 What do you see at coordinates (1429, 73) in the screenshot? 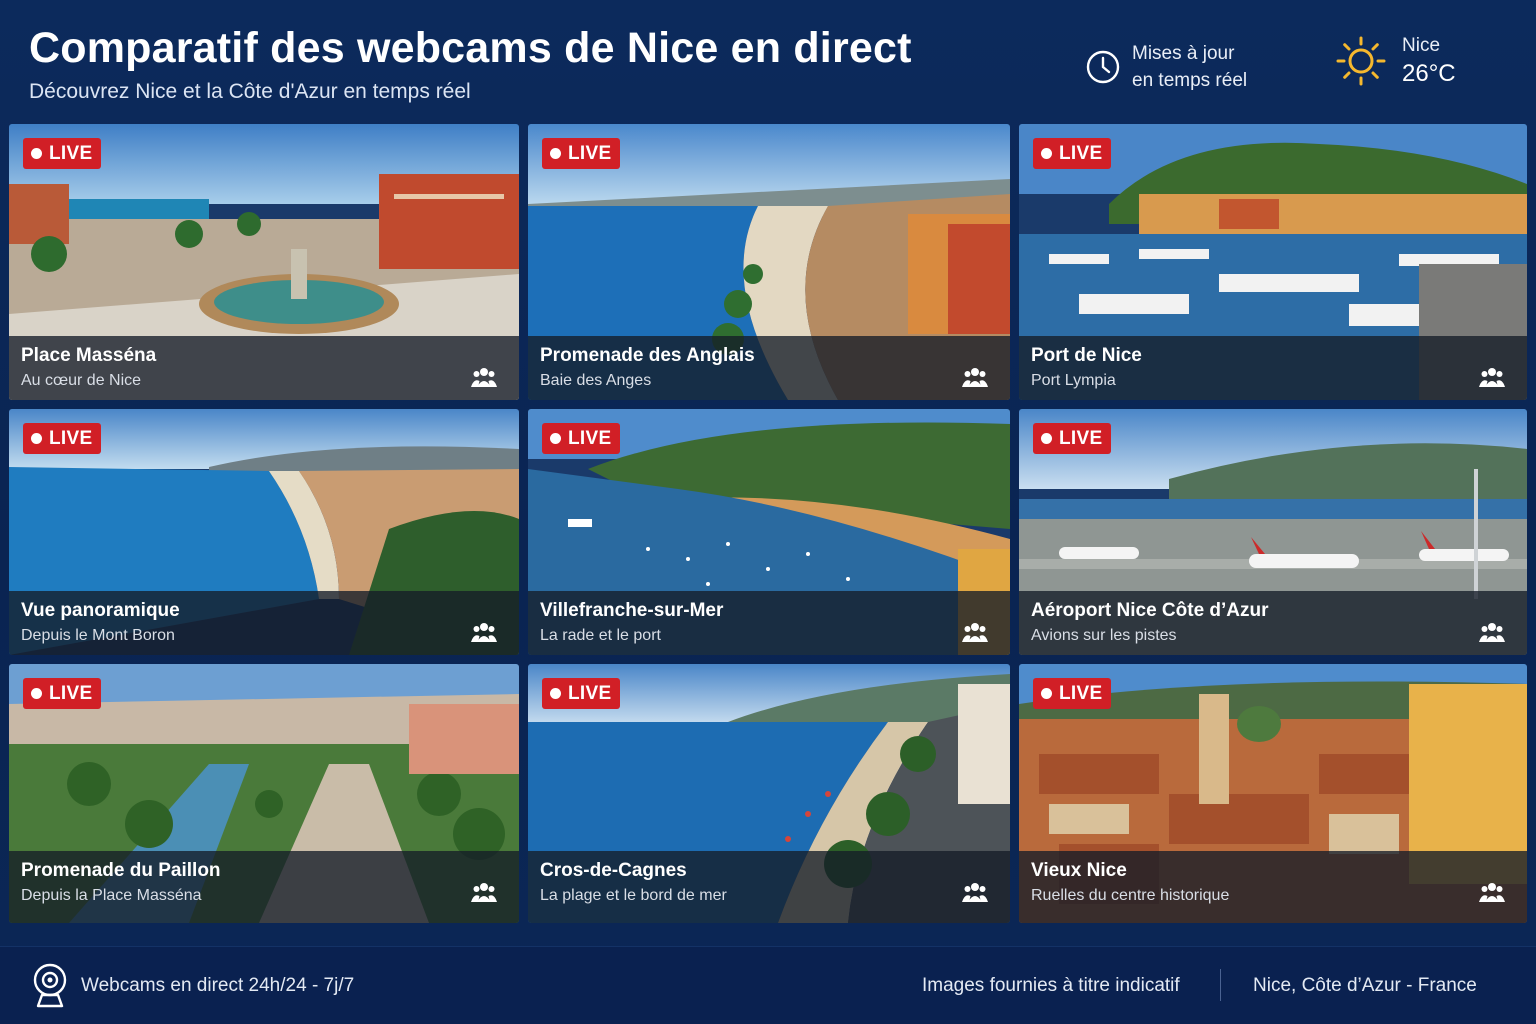
I see `weather-temperature: 26°C` at bounding box center [1429, 73].